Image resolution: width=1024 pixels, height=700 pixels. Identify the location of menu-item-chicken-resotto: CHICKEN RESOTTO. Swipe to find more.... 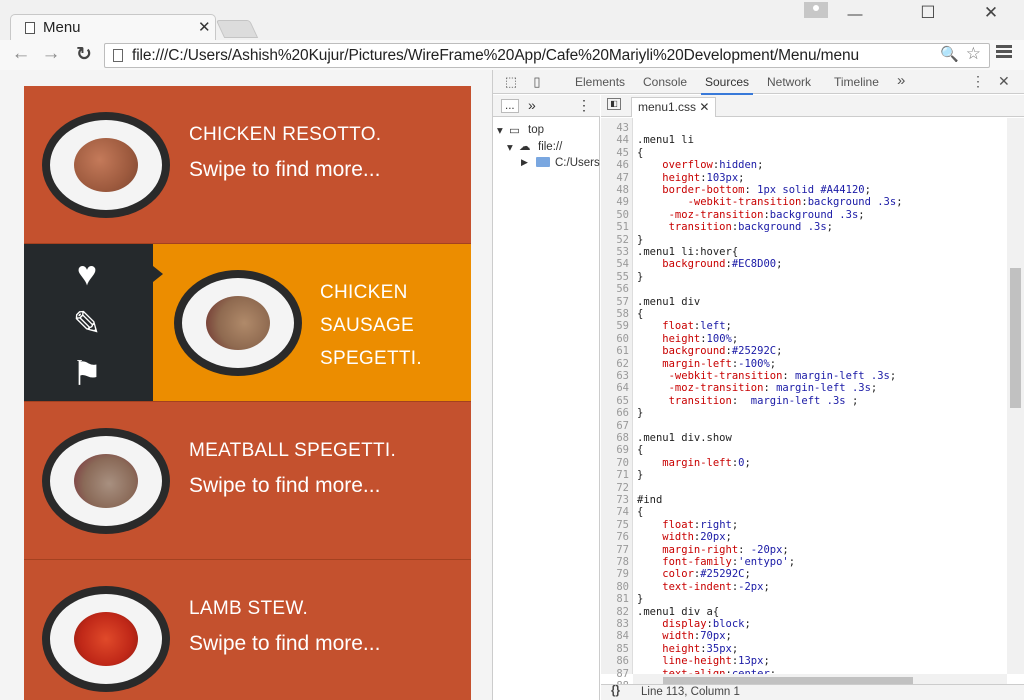
(247, 165).